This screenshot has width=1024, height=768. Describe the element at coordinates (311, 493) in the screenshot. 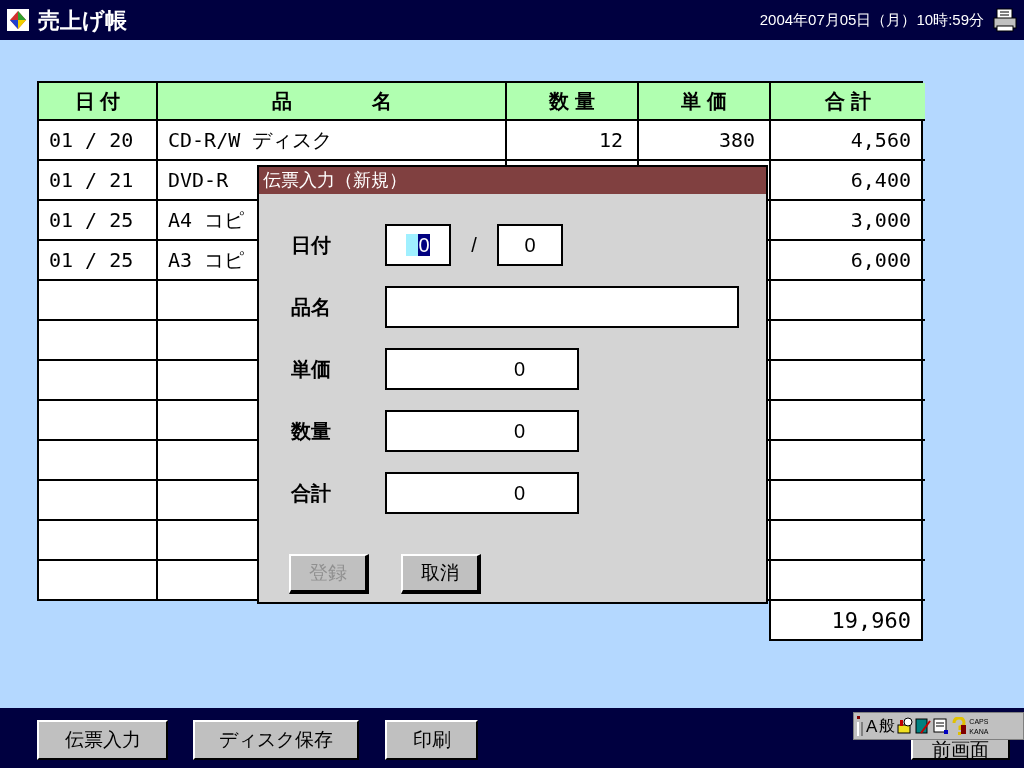

I see `field-label: 合計` at that location.